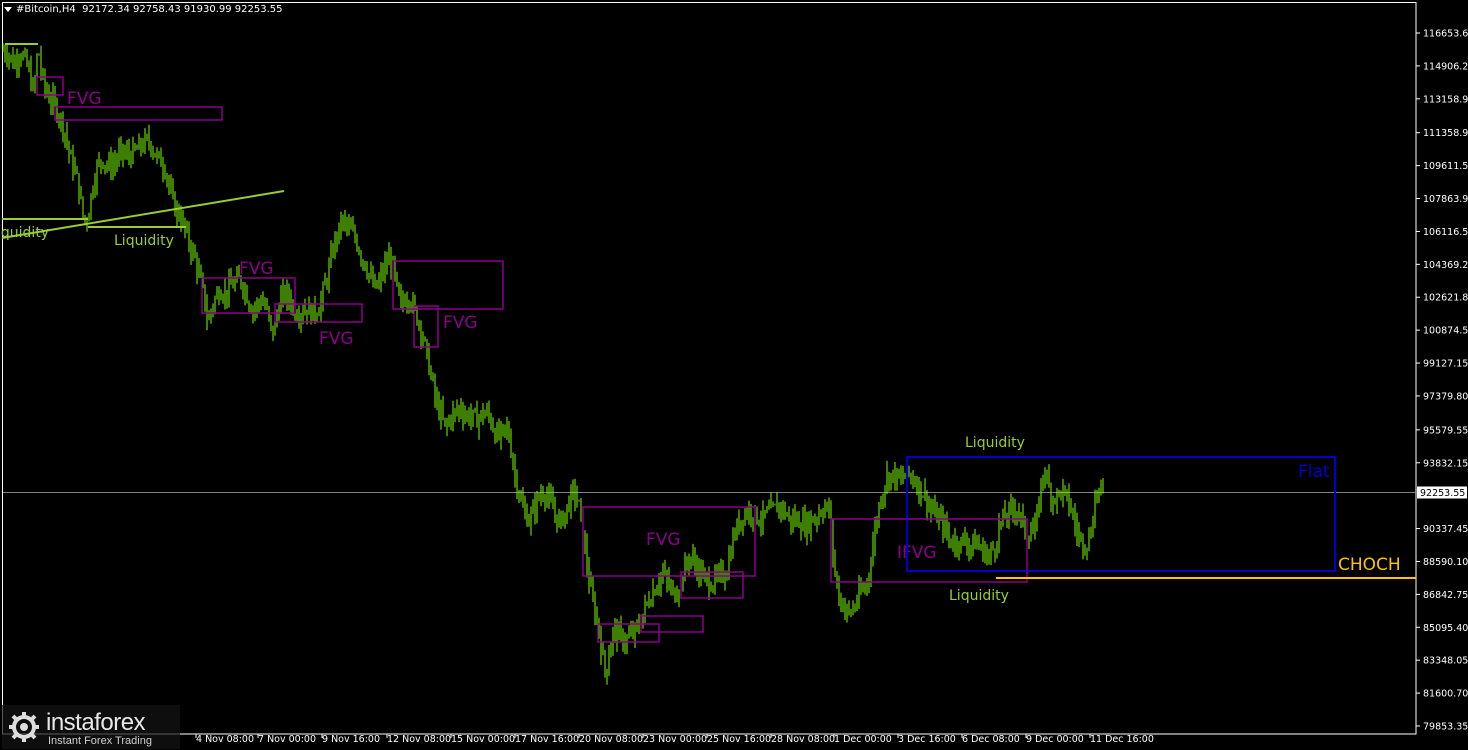 The image size is (1468, 750). I want to click on price-tick-label: 95579.55, so click(1445, 430).